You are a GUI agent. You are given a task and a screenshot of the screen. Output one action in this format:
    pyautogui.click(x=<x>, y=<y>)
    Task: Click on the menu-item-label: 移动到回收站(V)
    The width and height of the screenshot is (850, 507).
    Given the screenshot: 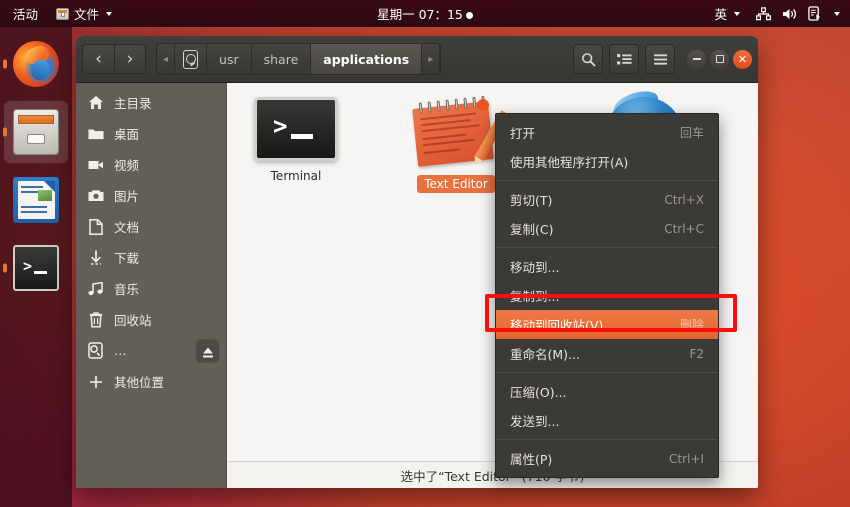 What is the action you would take?
    pyautogui.click(x=557, y=325)
    